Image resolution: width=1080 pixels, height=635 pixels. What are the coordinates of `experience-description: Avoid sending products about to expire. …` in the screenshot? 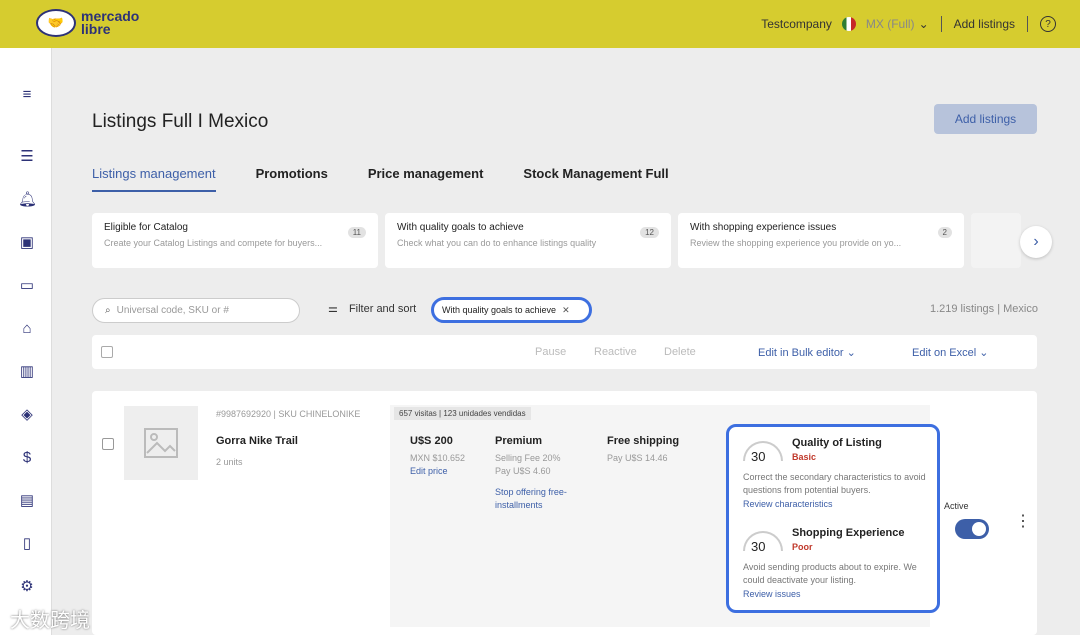 It's located at (830, 573).